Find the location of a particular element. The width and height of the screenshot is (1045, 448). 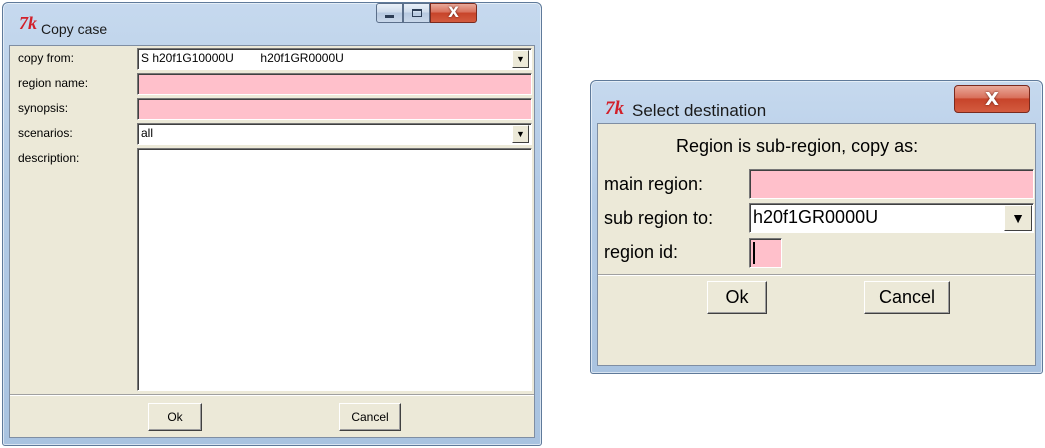

scenarios-select: all is located at coordinates (334, 134).